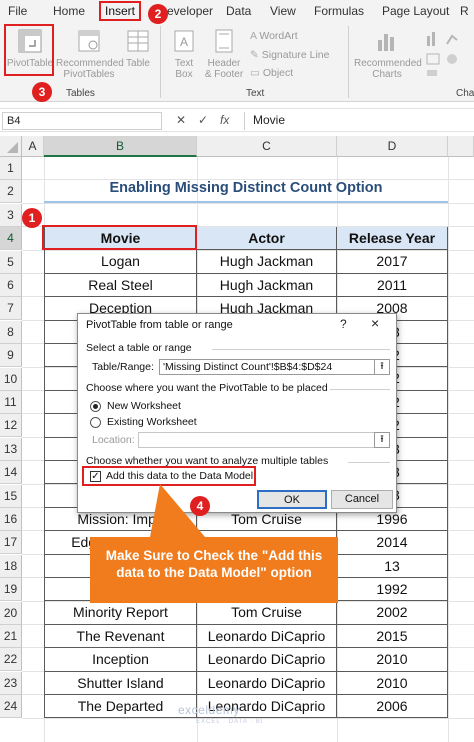  I want to click on row-header: 6, so click(11, 285).